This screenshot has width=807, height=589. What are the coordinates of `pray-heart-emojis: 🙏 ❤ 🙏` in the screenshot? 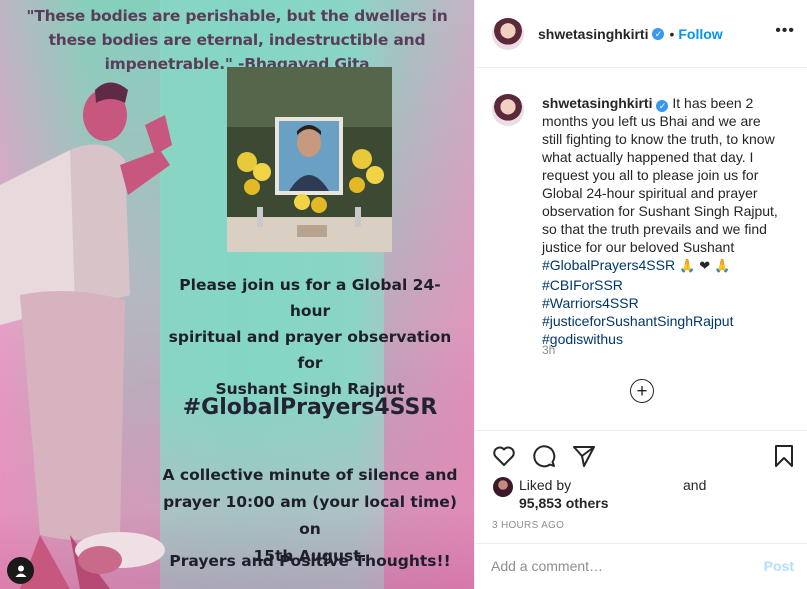 It's located at (704, 266).